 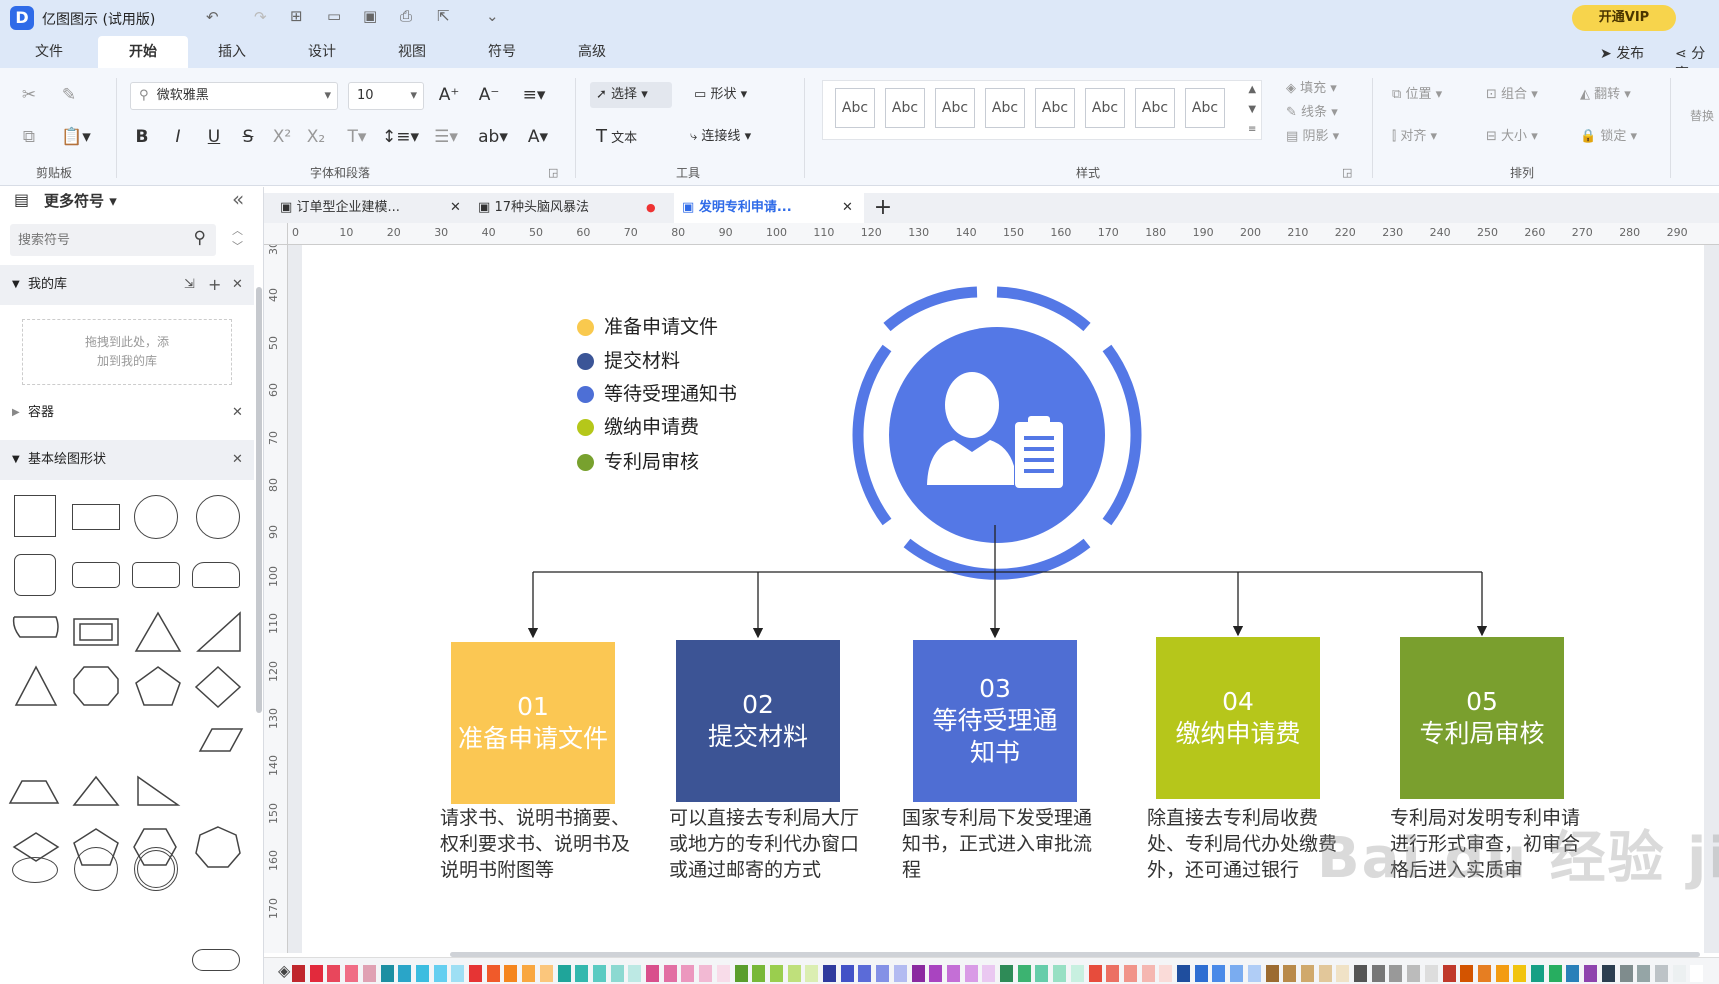 I want to click on position-button: ⧉ 位置 ▾, so click(x=1417, y=95).